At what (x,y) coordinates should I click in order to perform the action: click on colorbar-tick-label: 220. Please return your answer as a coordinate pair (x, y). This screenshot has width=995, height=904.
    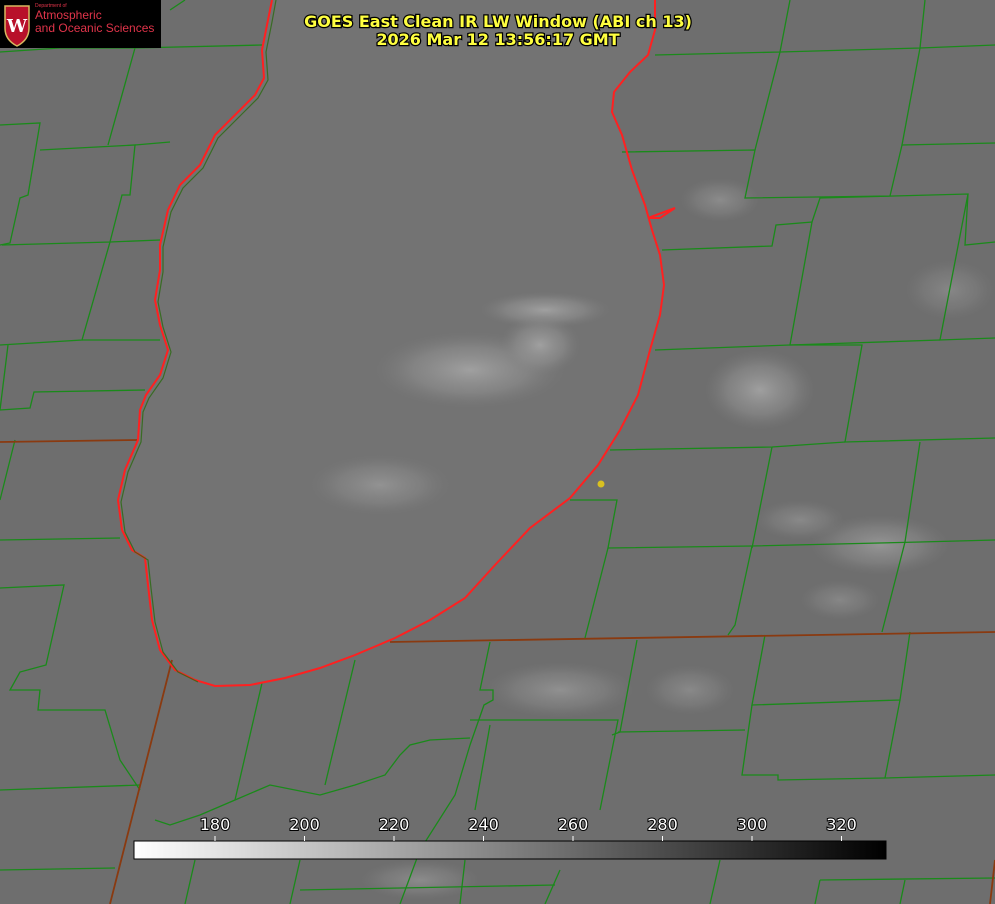
    Looking at the image, I should click on (394, 824).